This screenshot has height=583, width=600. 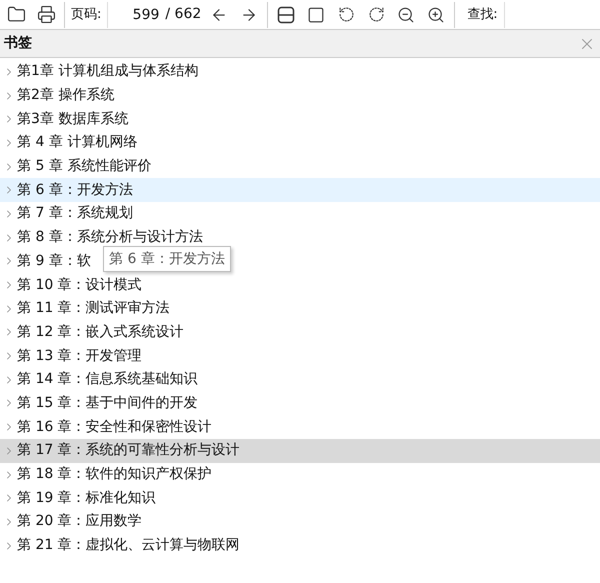 I want to click on bookmark-item: 第 15 章：基于中间件的开发, so click(x=107, y=403).